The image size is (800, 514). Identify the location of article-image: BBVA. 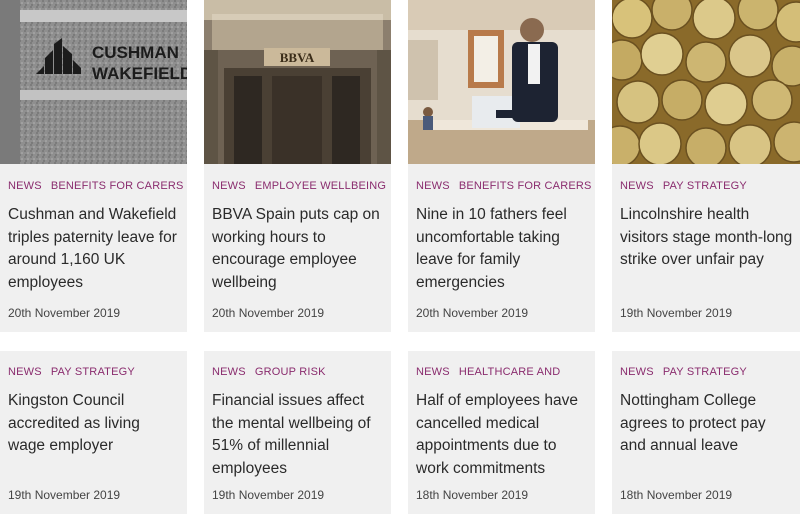
(297, 82).